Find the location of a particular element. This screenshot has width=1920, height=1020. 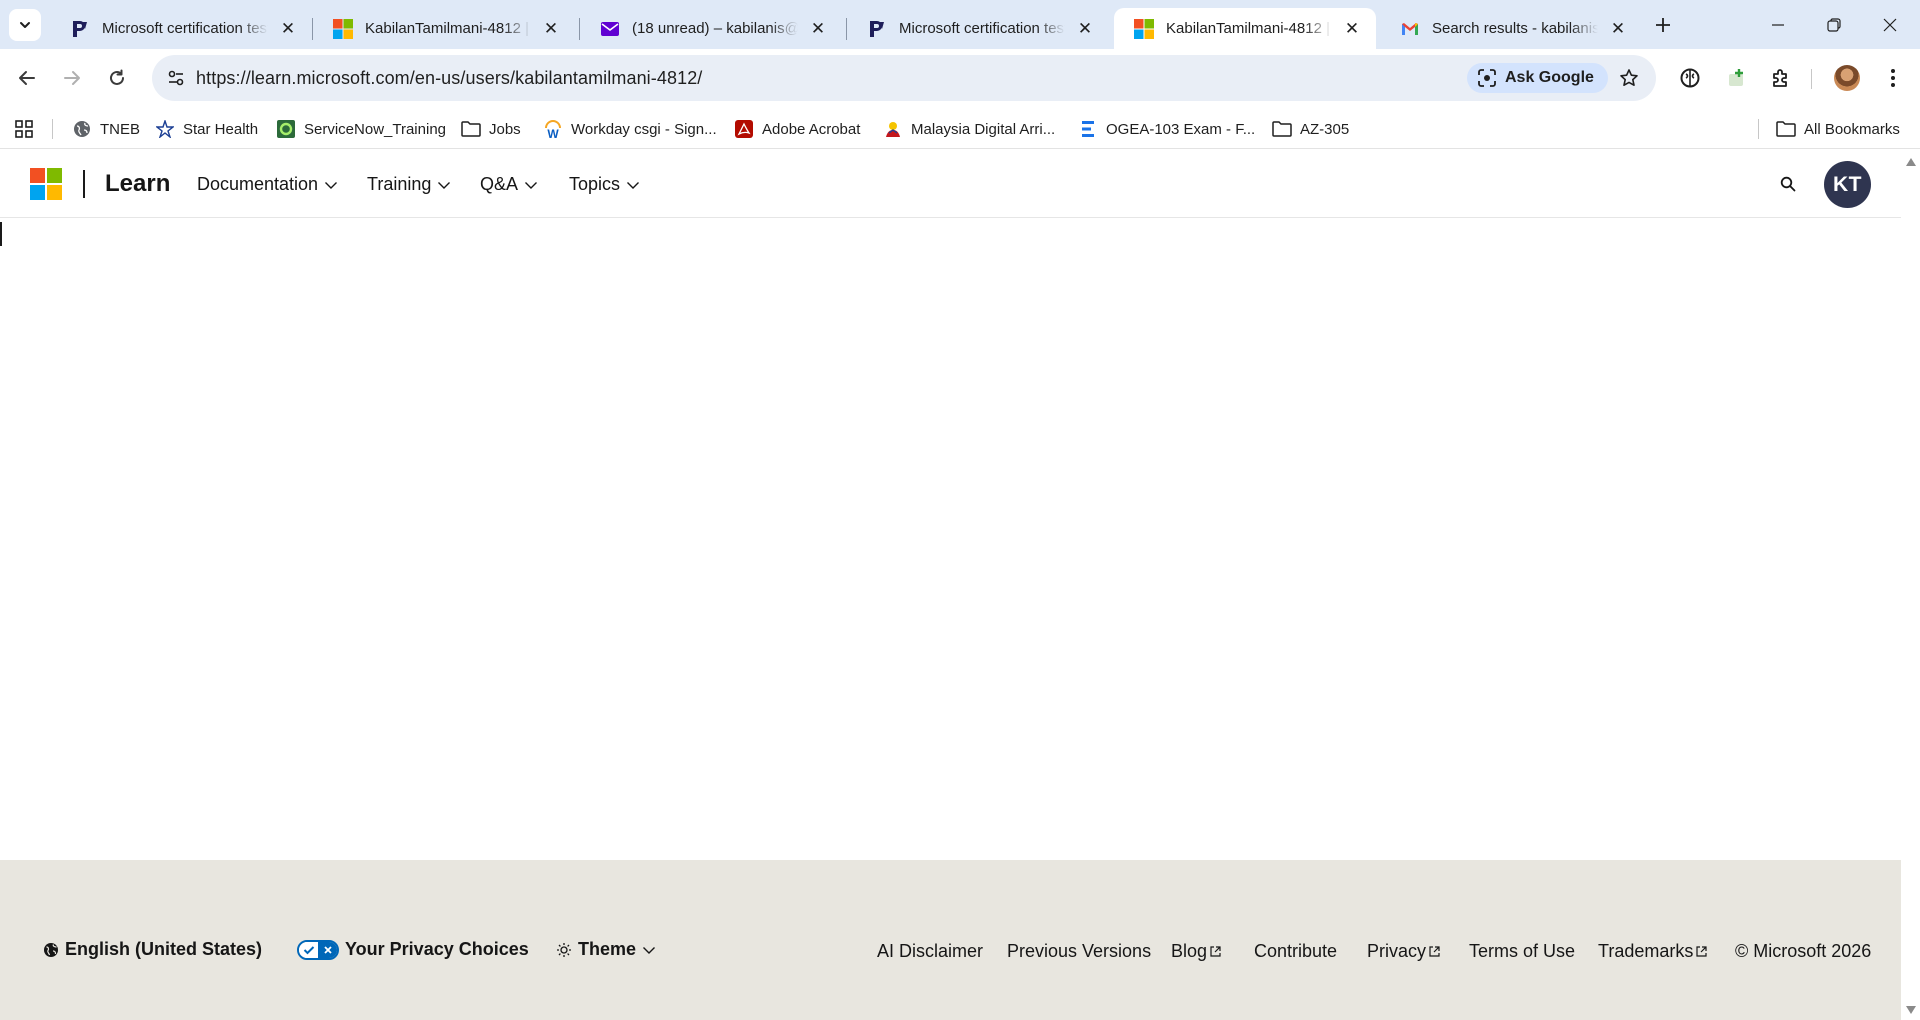

bookmark-item: AZ-305 is located at coordinates (1310, 129).